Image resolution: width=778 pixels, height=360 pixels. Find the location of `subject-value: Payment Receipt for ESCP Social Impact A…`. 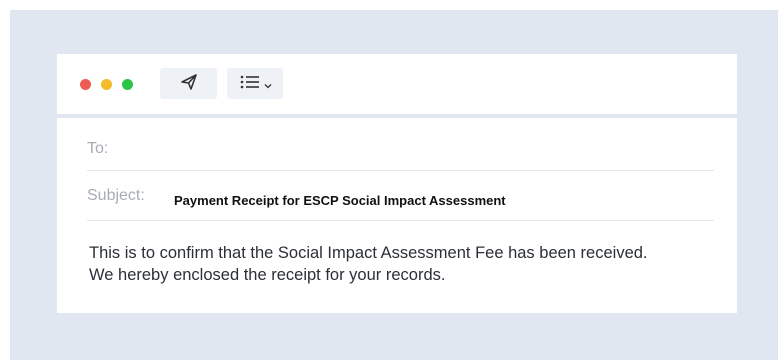

subject-value: Payment Receipt for ESCP Social Impact A… is located at coordinates (340, 200).